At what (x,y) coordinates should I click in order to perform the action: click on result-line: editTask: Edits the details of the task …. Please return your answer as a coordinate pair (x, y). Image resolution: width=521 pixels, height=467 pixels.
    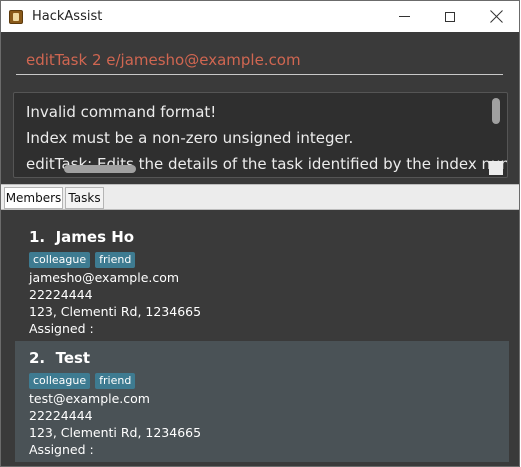
    Looking at the image, I should click on (267, 164).